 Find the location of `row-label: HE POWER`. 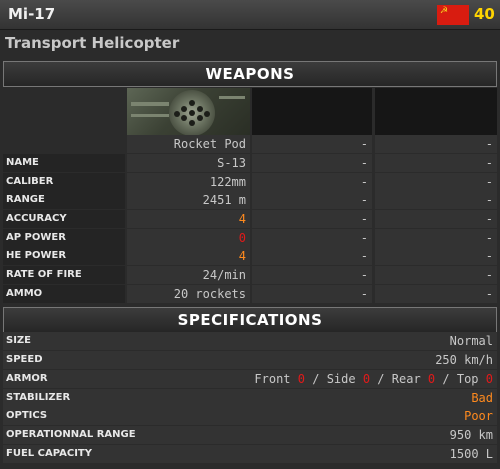

row-label: HE POWER is located at coordinates (64, 256).